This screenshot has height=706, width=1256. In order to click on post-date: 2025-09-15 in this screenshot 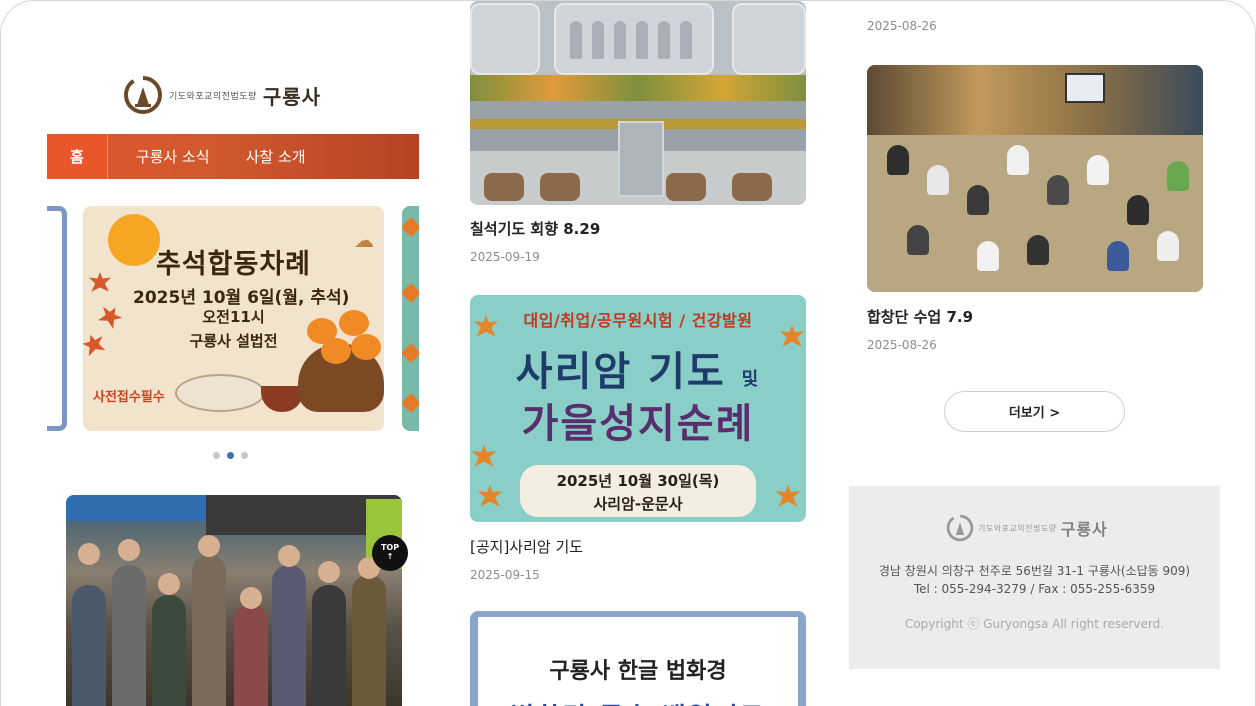, I will do `click(505, 575)`.